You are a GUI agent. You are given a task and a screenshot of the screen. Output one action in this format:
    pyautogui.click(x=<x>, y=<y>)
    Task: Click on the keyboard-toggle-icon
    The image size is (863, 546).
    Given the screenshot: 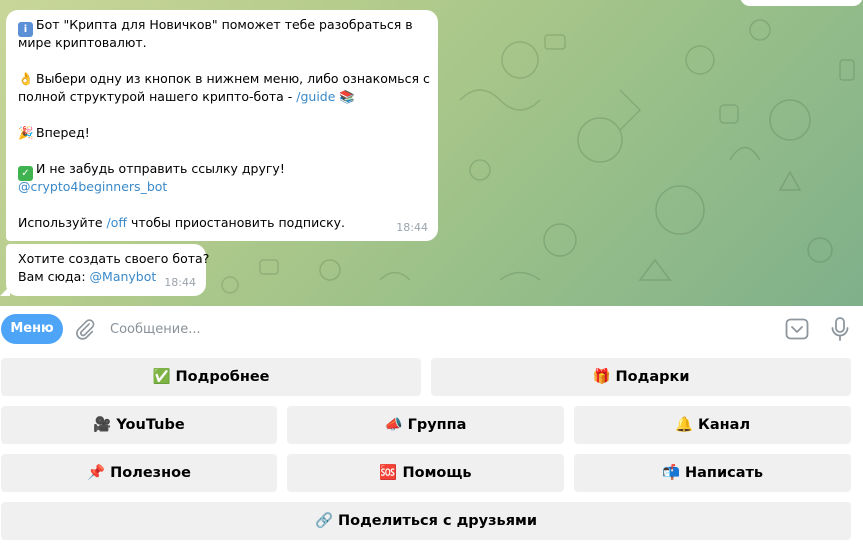 What is the action you would take?
    pyautogui.click(x=797, y=329)
    